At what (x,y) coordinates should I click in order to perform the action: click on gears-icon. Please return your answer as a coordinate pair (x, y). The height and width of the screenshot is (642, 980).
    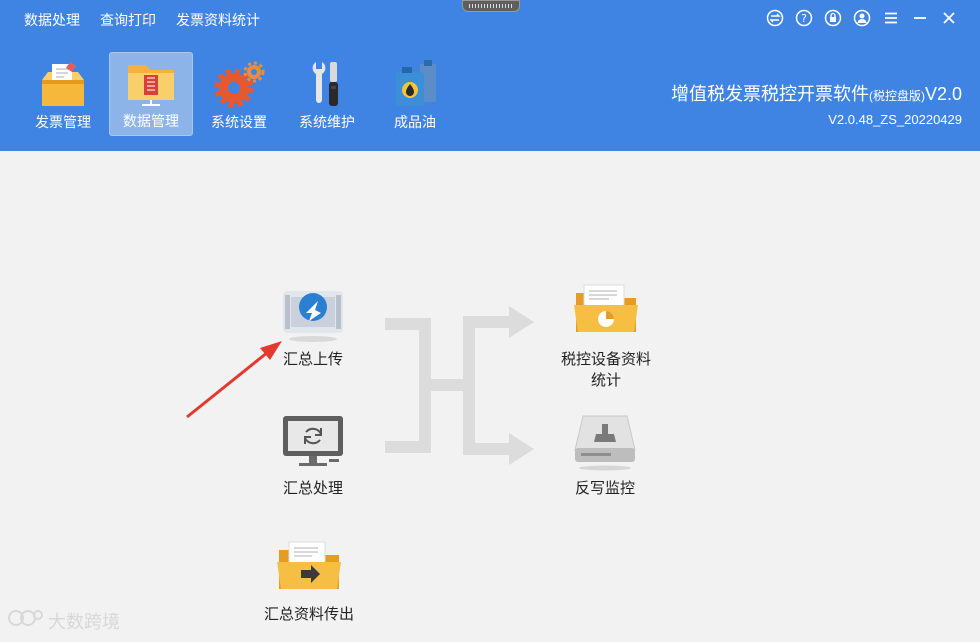
    Looking at the image, I should click on (239, 84).